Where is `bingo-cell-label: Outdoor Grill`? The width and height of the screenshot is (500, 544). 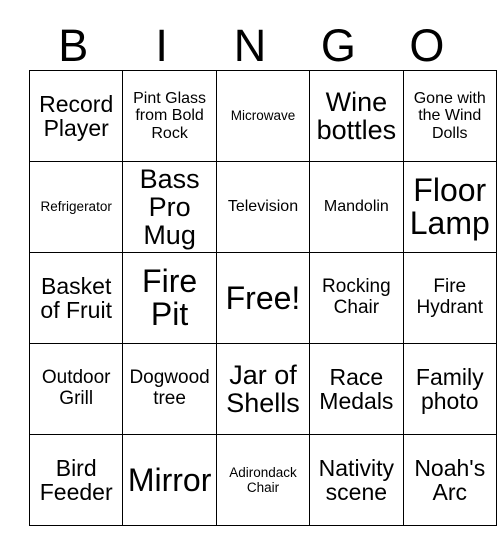 bingo-cell-label: Outdoor Grill is located at coordinates (76, 388).